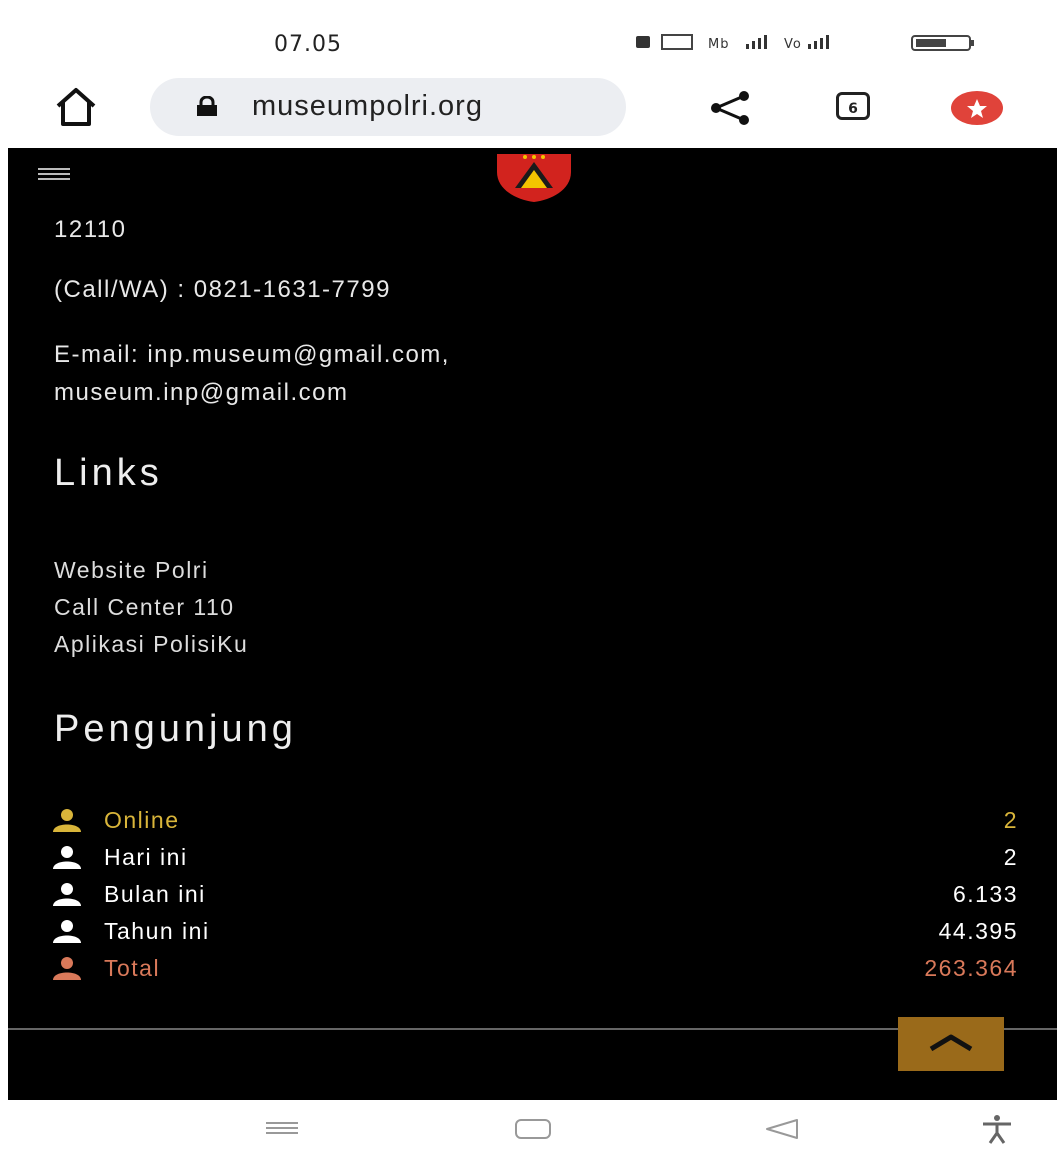 The width and height of the screenshot is (1057, 1153). Describe the element at coordinates (718, 44) in the screenshot. I see `svg-text: Mb` at that location.